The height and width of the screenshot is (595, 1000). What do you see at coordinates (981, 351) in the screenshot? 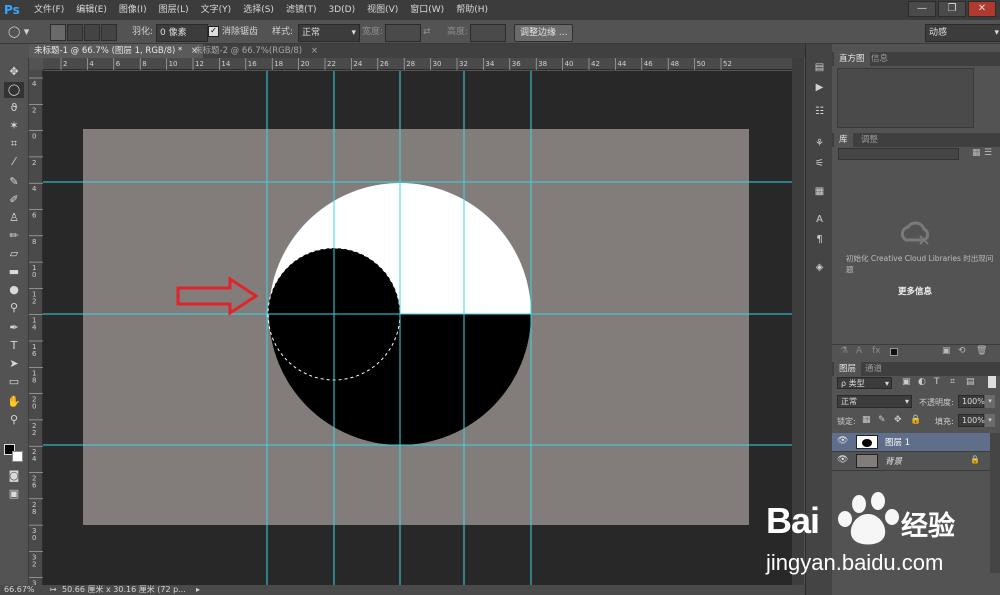
I see `delete-icon: 🗑` at bounding box center [981, 351].